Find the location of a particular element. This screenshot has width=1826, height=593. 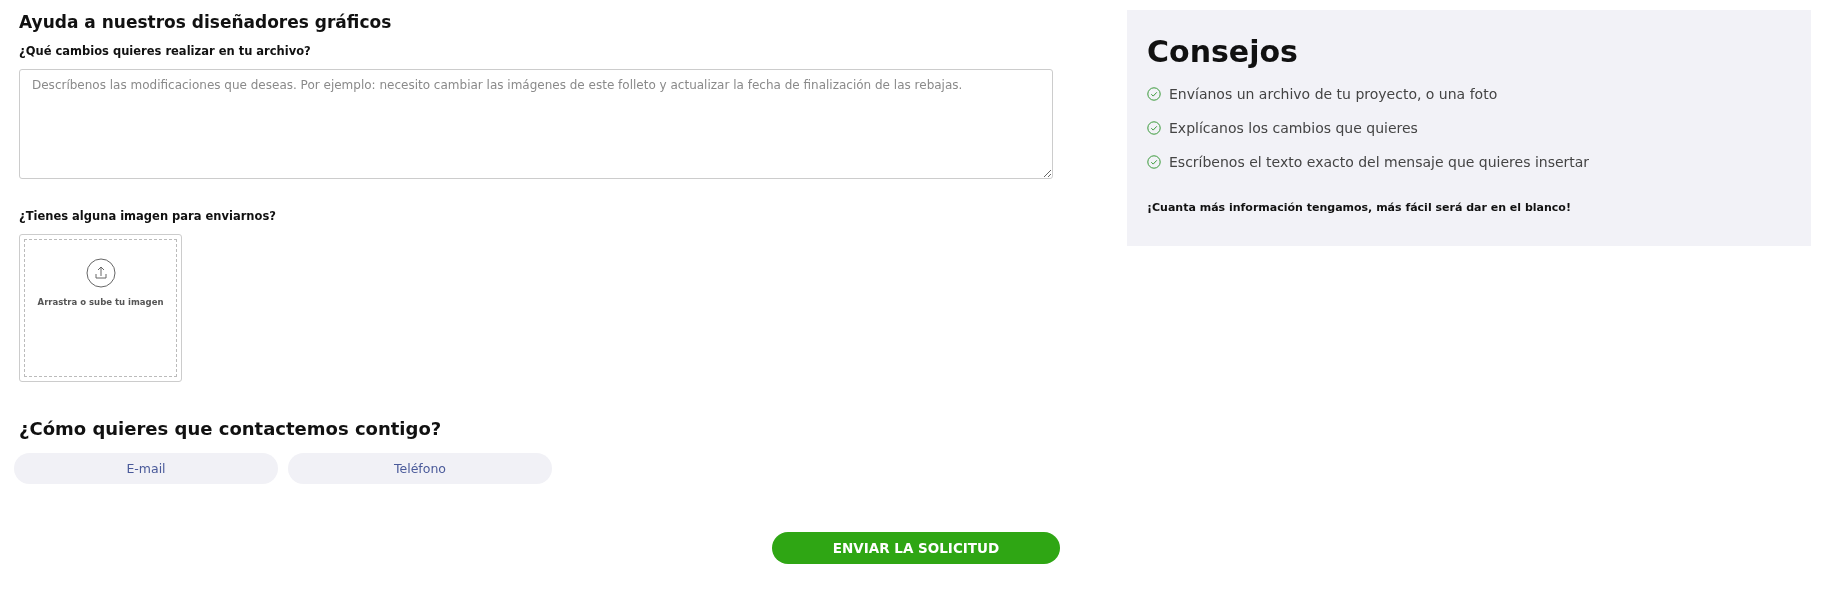

field-label: ¿Tienes alguna imagen para enviarnos? is located at coordinates (147, 216).